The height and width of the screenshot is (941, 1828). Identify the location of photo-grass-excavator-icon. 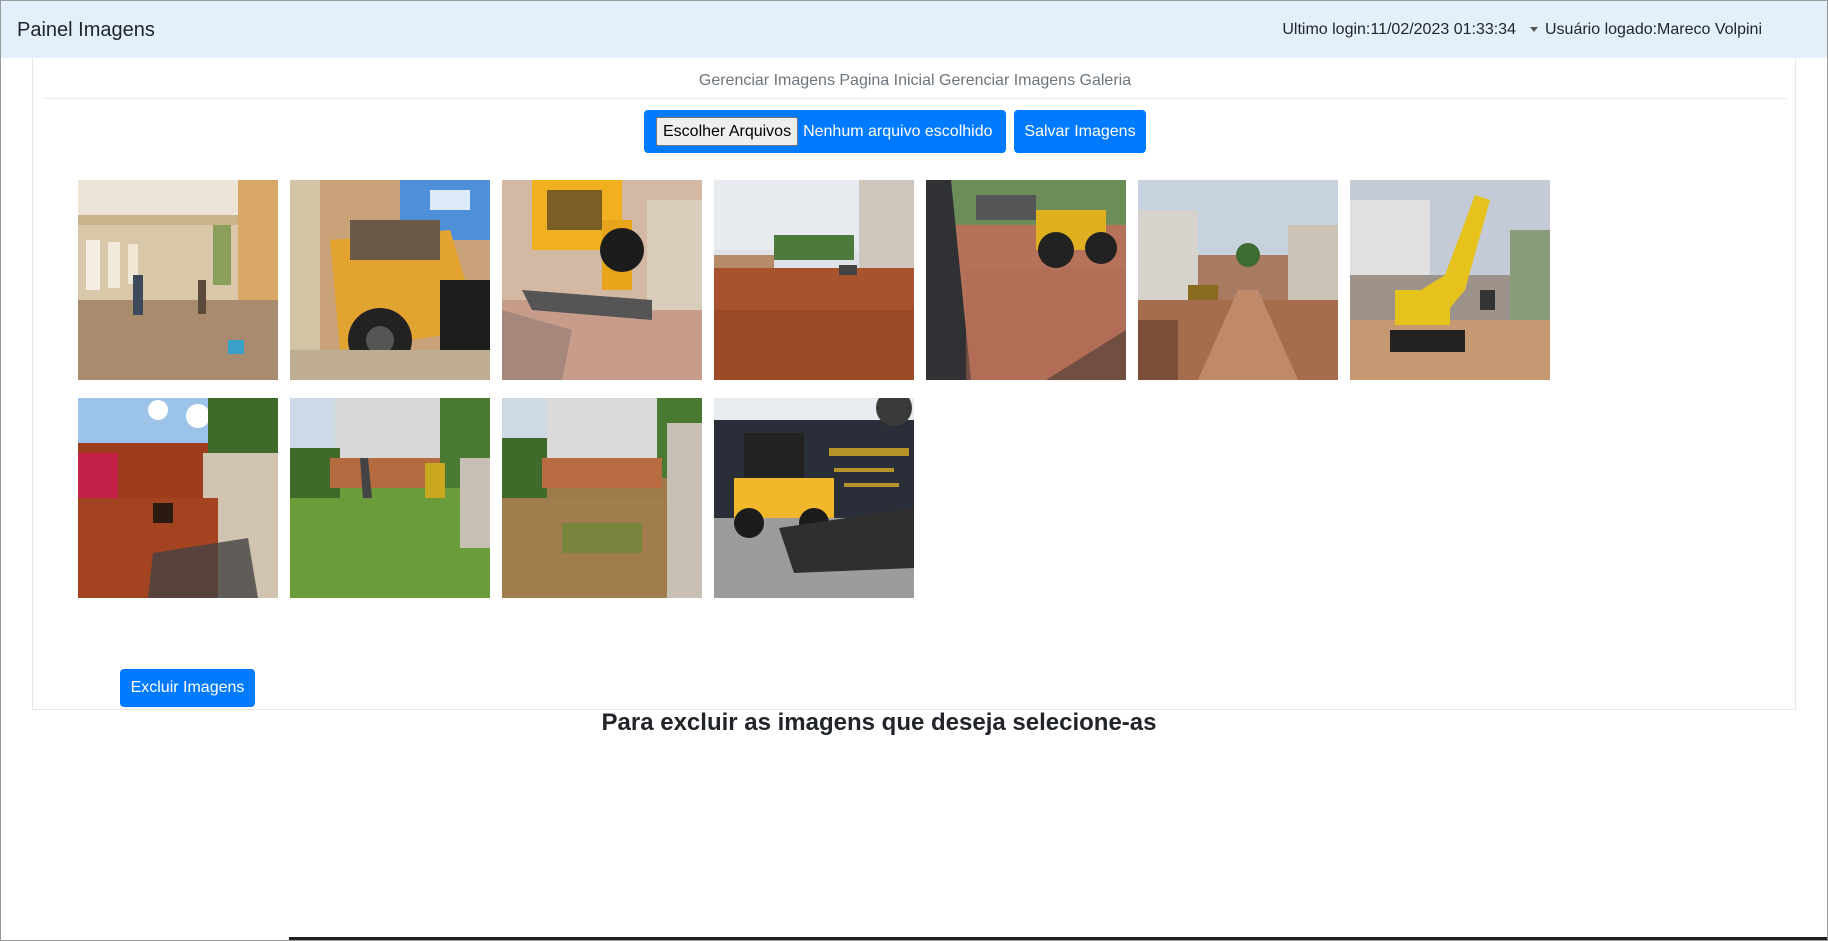
(390, 498).